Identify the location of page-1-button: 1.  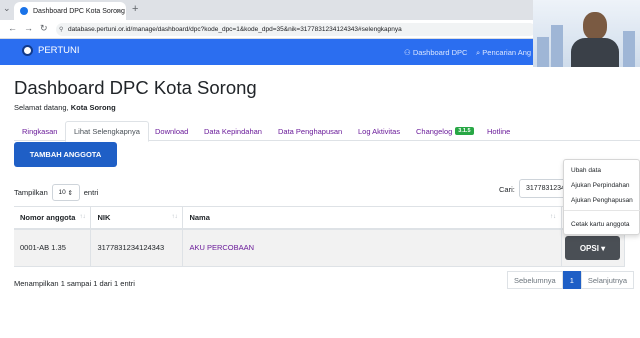
(571, 280).